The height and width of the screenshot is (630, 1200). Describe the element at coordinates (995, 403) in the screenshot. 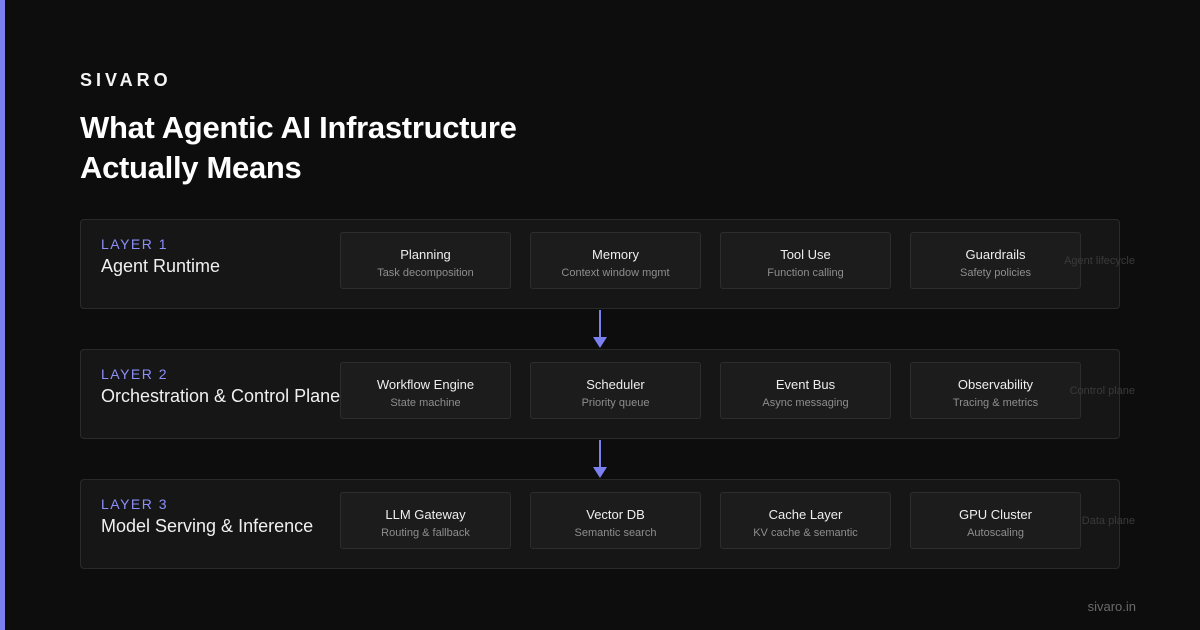

I see `component-subtitle: Tracing & metrics` at that location.